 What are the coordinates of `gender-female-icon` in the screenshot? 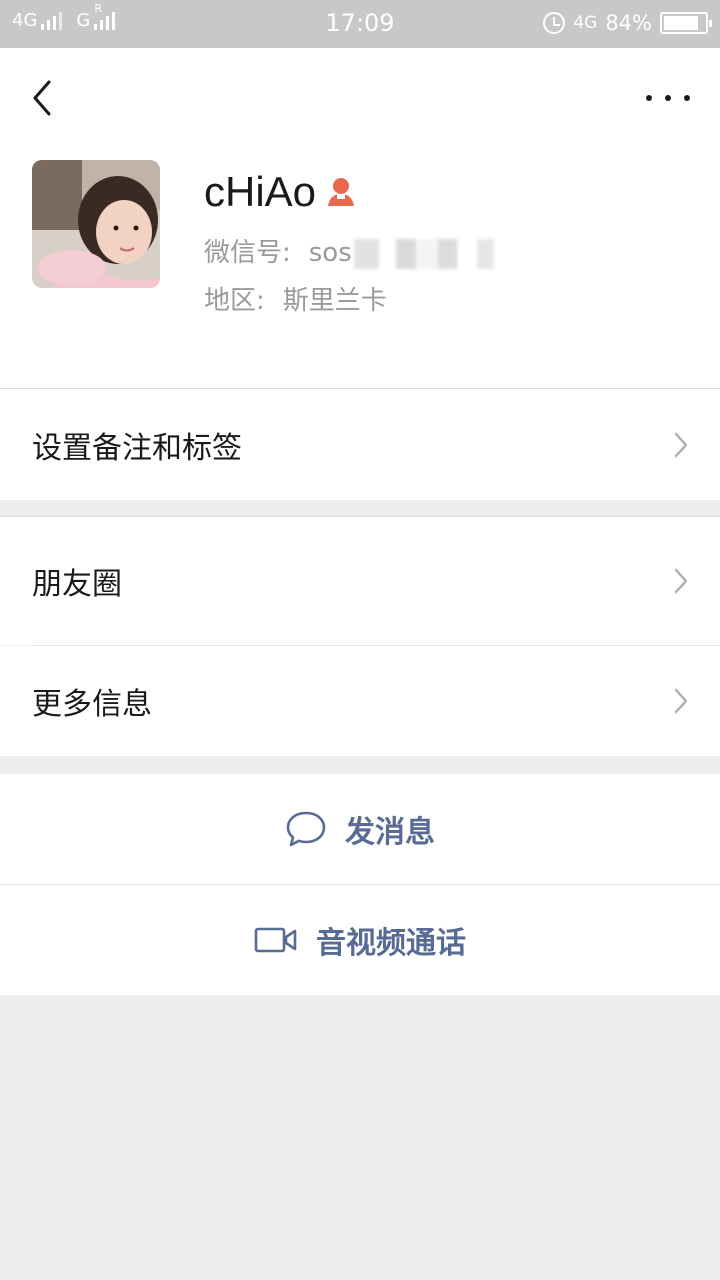 It's located at (341, 192).